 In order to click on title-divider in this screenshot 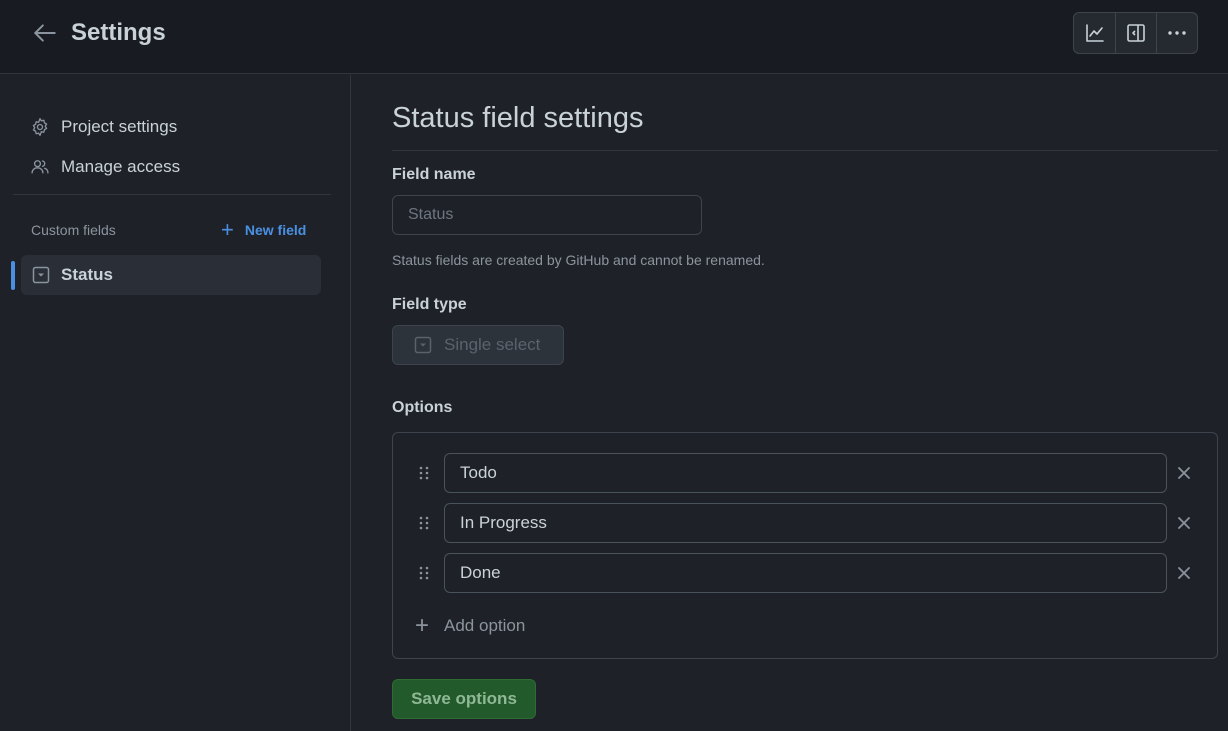, I will do `click(805, 150)`.